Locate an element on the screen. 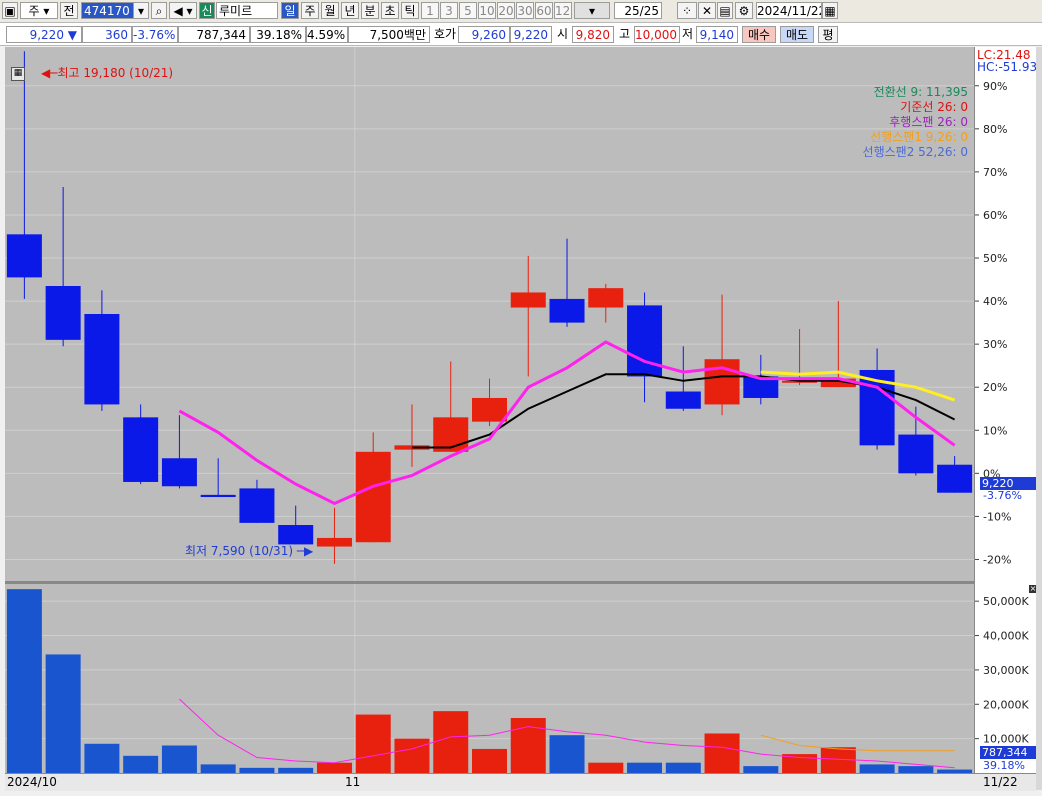 The width and height of the screenshot is (1042, 796). period-monthly-button: 월 is located at coordinates (330, 10).